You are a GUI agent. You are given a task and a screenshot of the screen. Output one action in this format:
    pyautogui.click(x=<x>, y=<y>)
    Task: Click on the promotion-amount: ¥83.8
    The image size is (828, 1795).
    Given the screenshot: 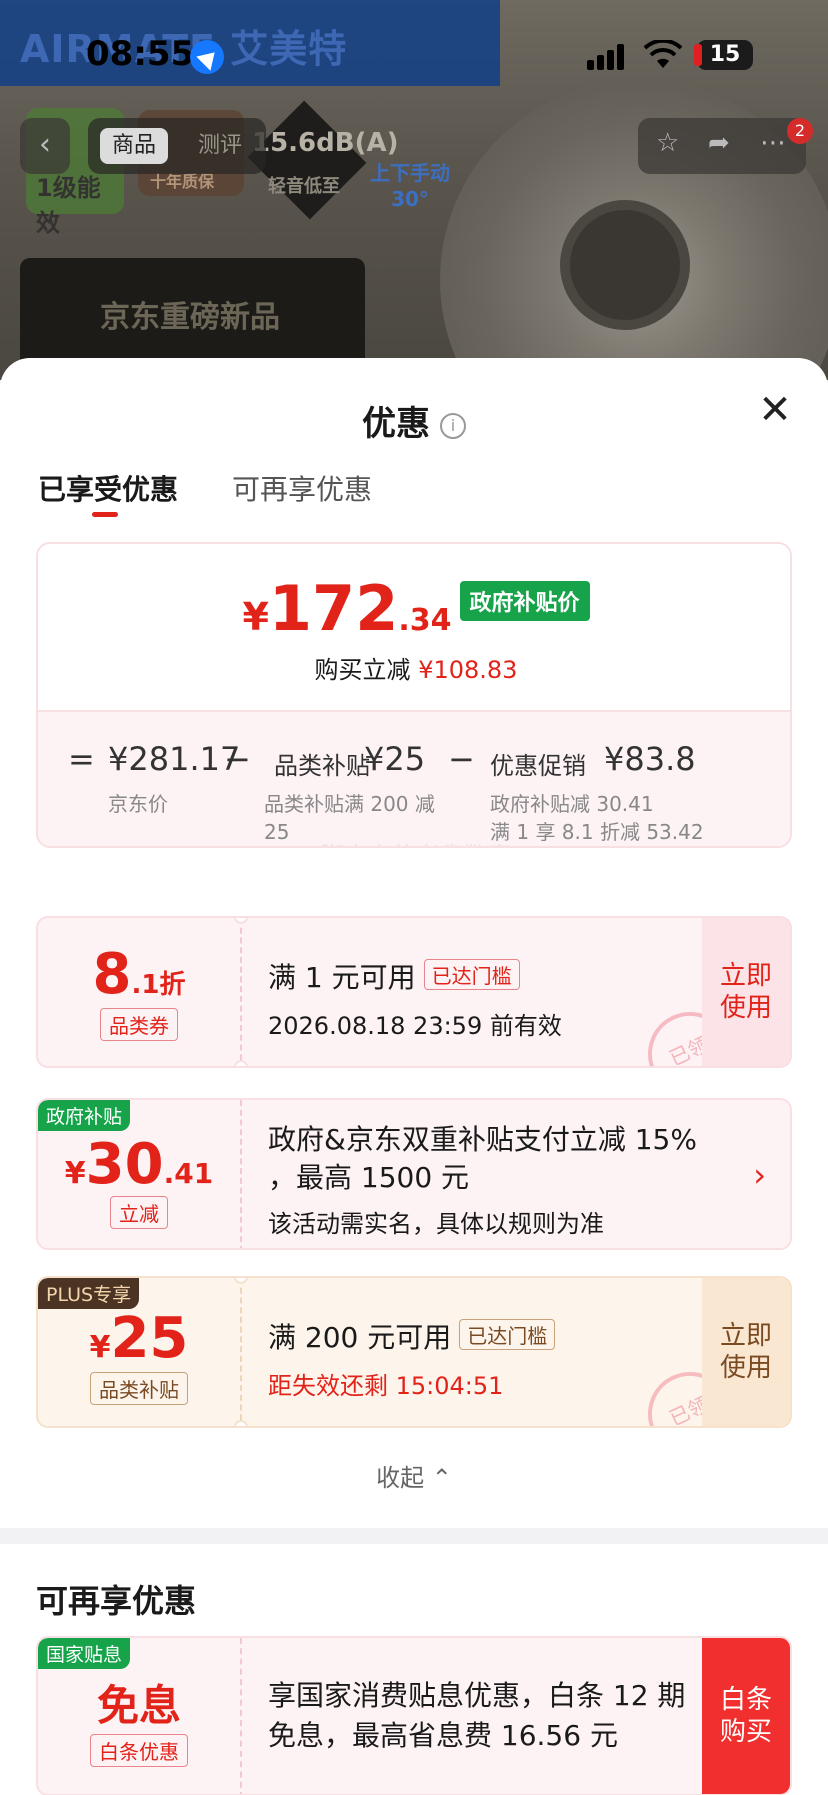 What is the action you would take?
    pyautogui.click(x=650, y=759)
    